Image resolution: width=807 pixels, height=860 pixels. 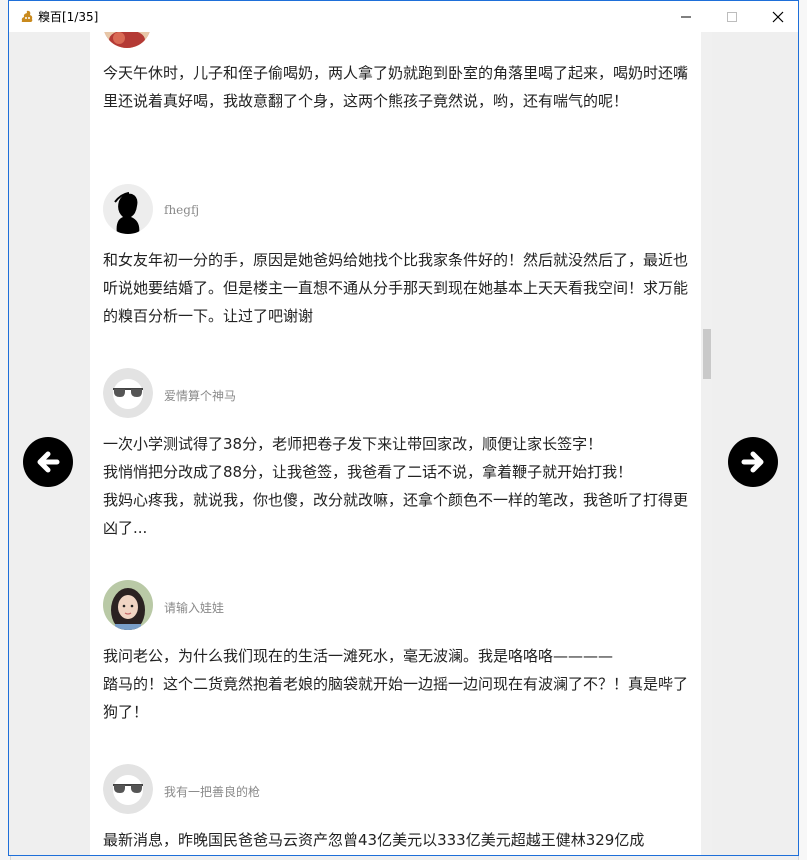 I want to click on close-icon, so click(x=778, y=16).